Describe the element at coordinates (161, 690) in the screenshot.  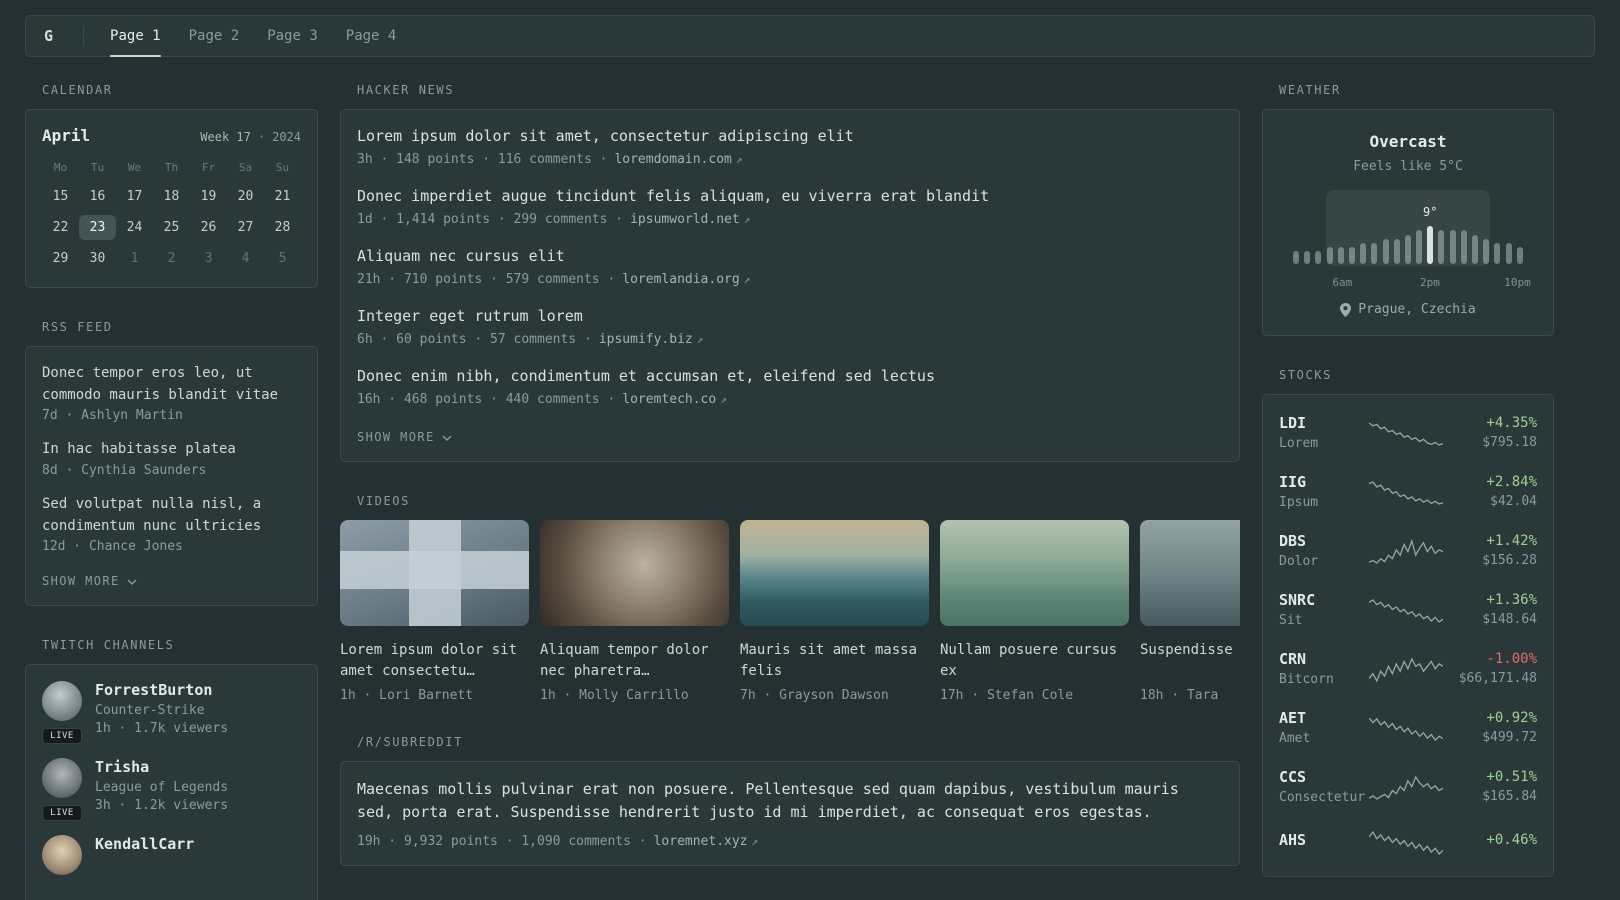
I see `channel-name: ForrestBurton` at that location.